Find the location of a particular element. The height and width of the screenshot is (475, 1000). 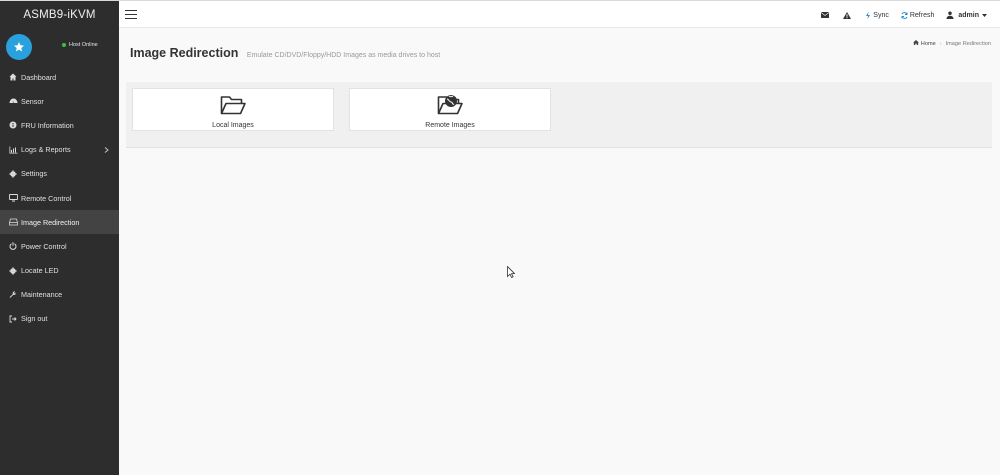

alerts-button is located at coordinates (848, 15).